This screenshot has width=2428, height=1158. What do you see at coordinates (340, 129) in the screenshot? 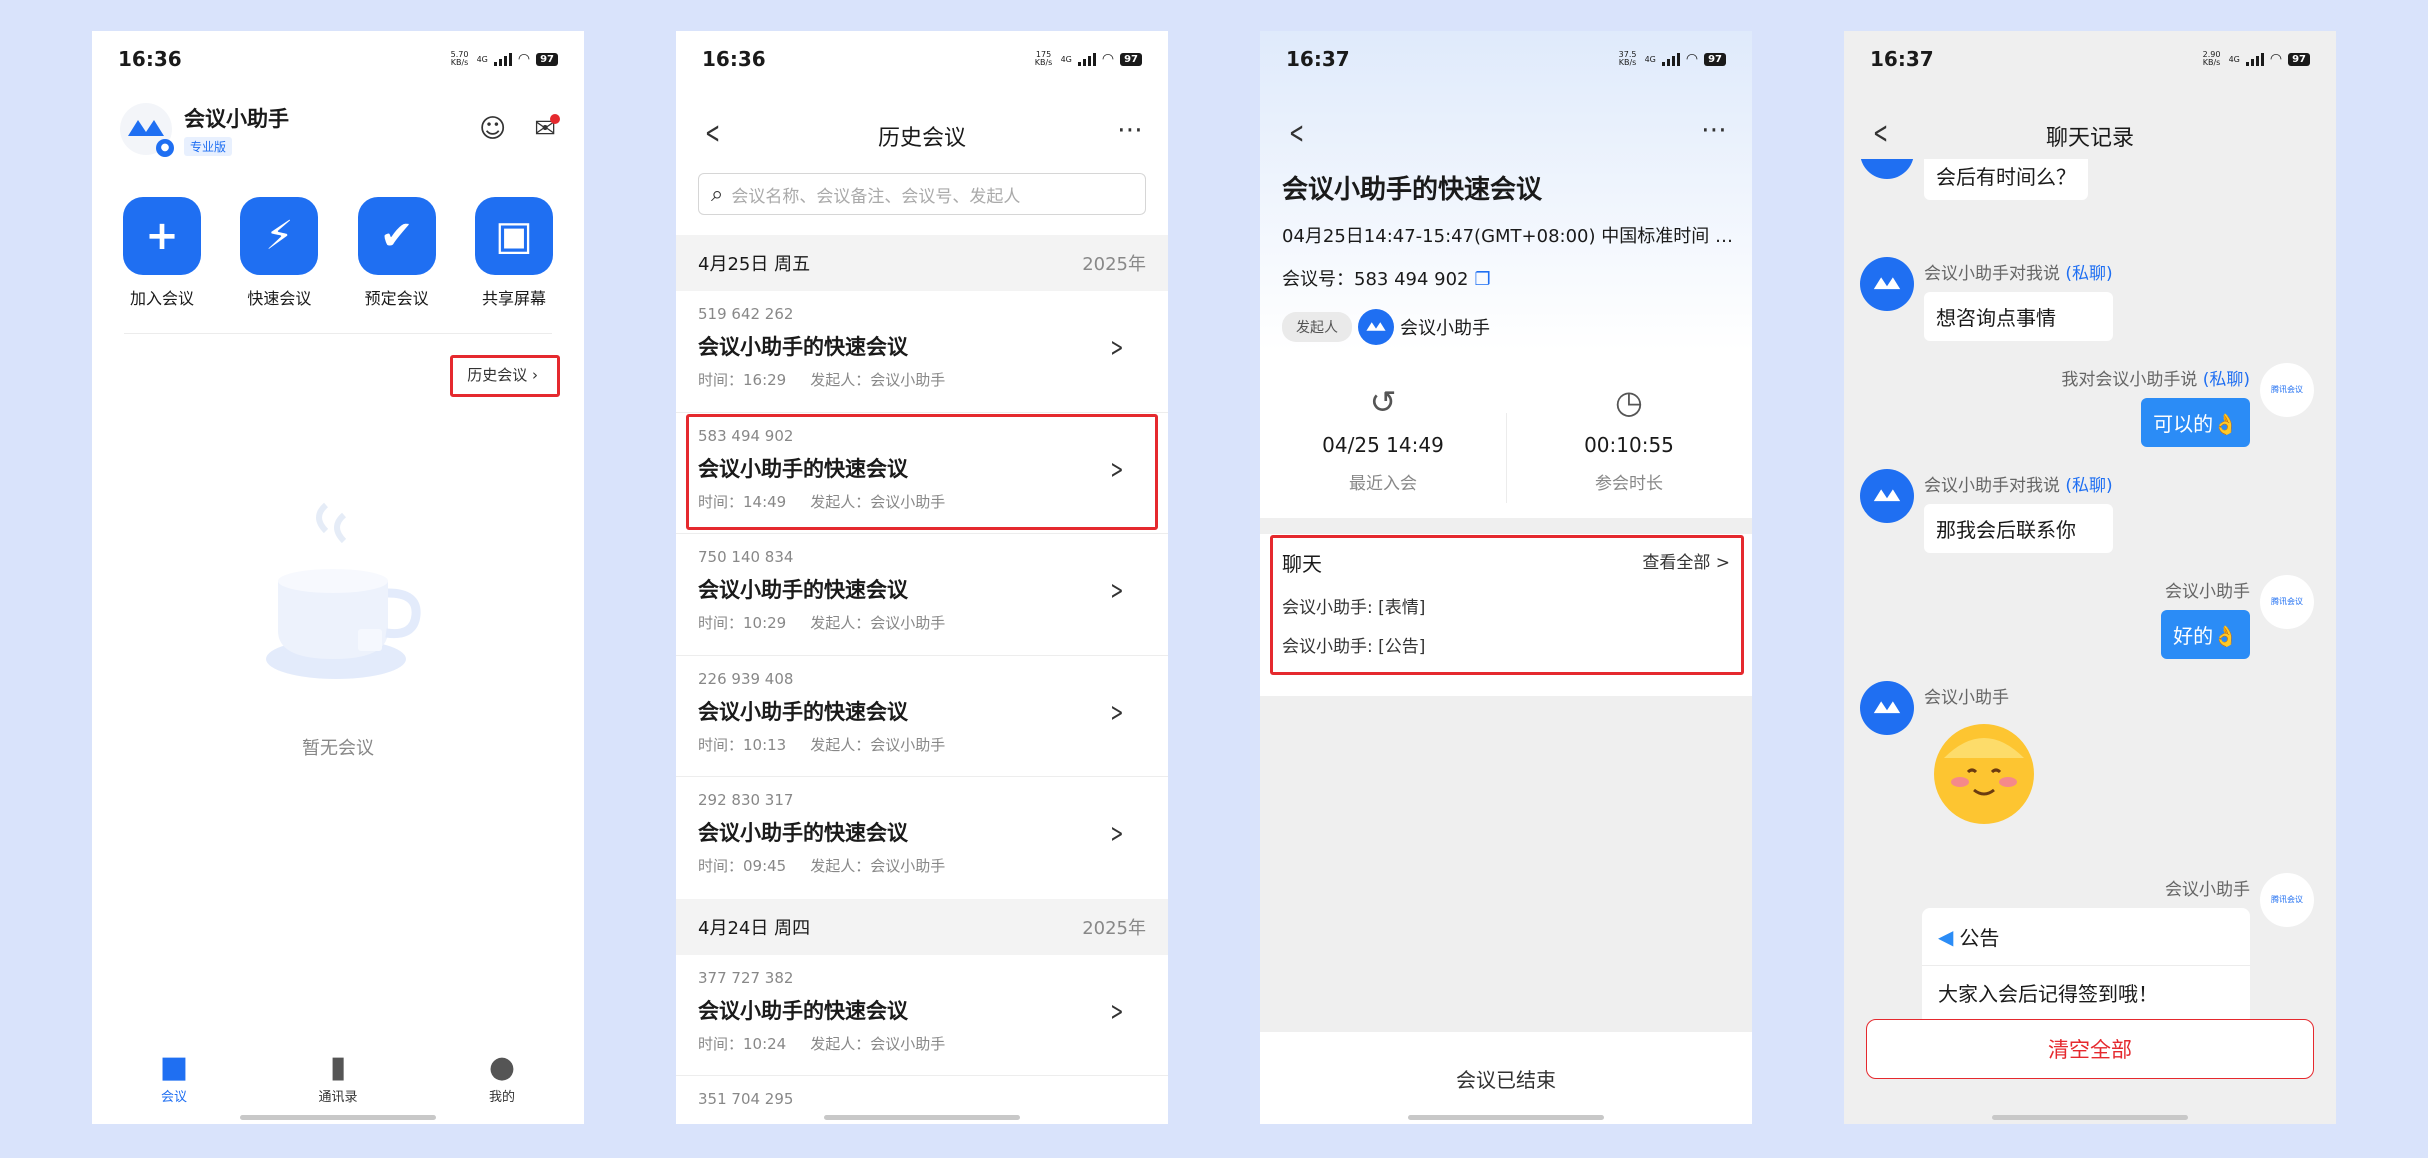
I see `app-header: ● 会议小助手 专业版 ☺ ✉` at bounding box center [340, 129].